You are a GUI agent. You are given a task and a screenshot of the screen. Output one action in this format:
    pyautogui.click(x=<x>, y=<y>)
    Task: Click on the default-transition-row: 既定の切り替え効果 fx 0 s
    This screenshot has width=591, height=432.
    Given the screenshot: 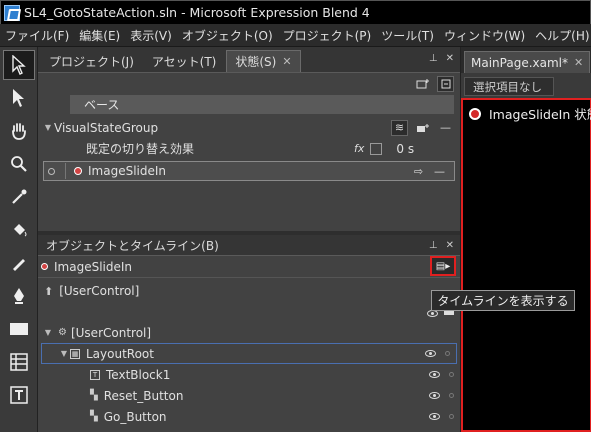 What is the action you would take?
    pyautogui.click(x=249, y=148)
    